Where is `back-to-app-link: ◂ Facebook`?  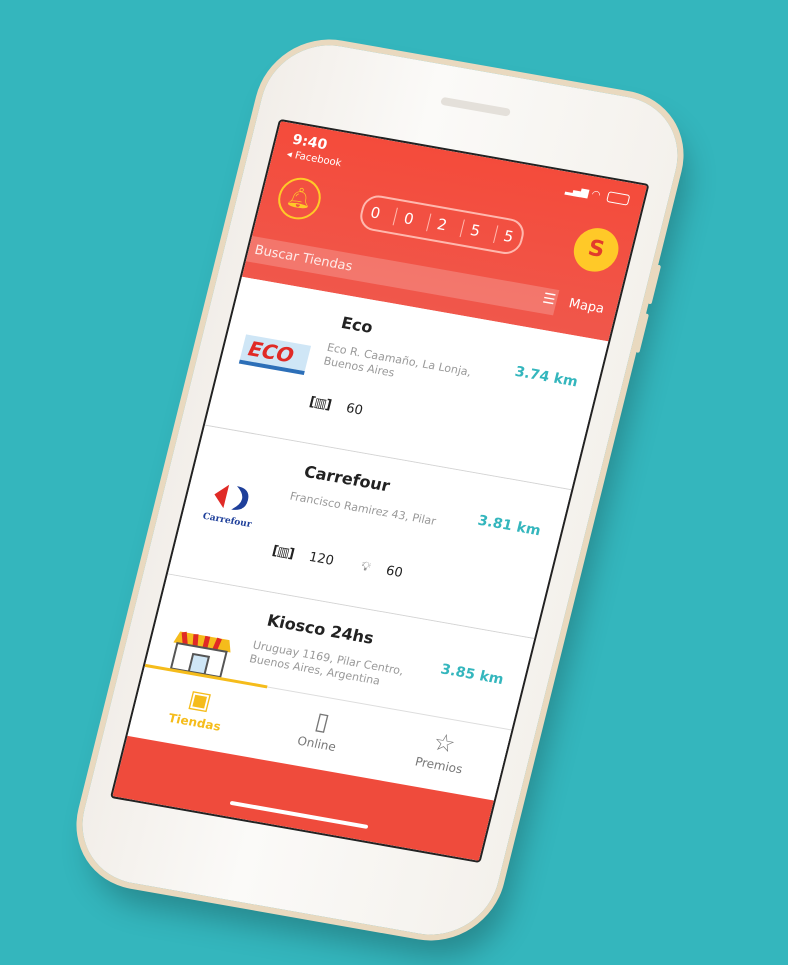
back-to-app-link: ◂ Facebook is located at coordinates (314, 159).